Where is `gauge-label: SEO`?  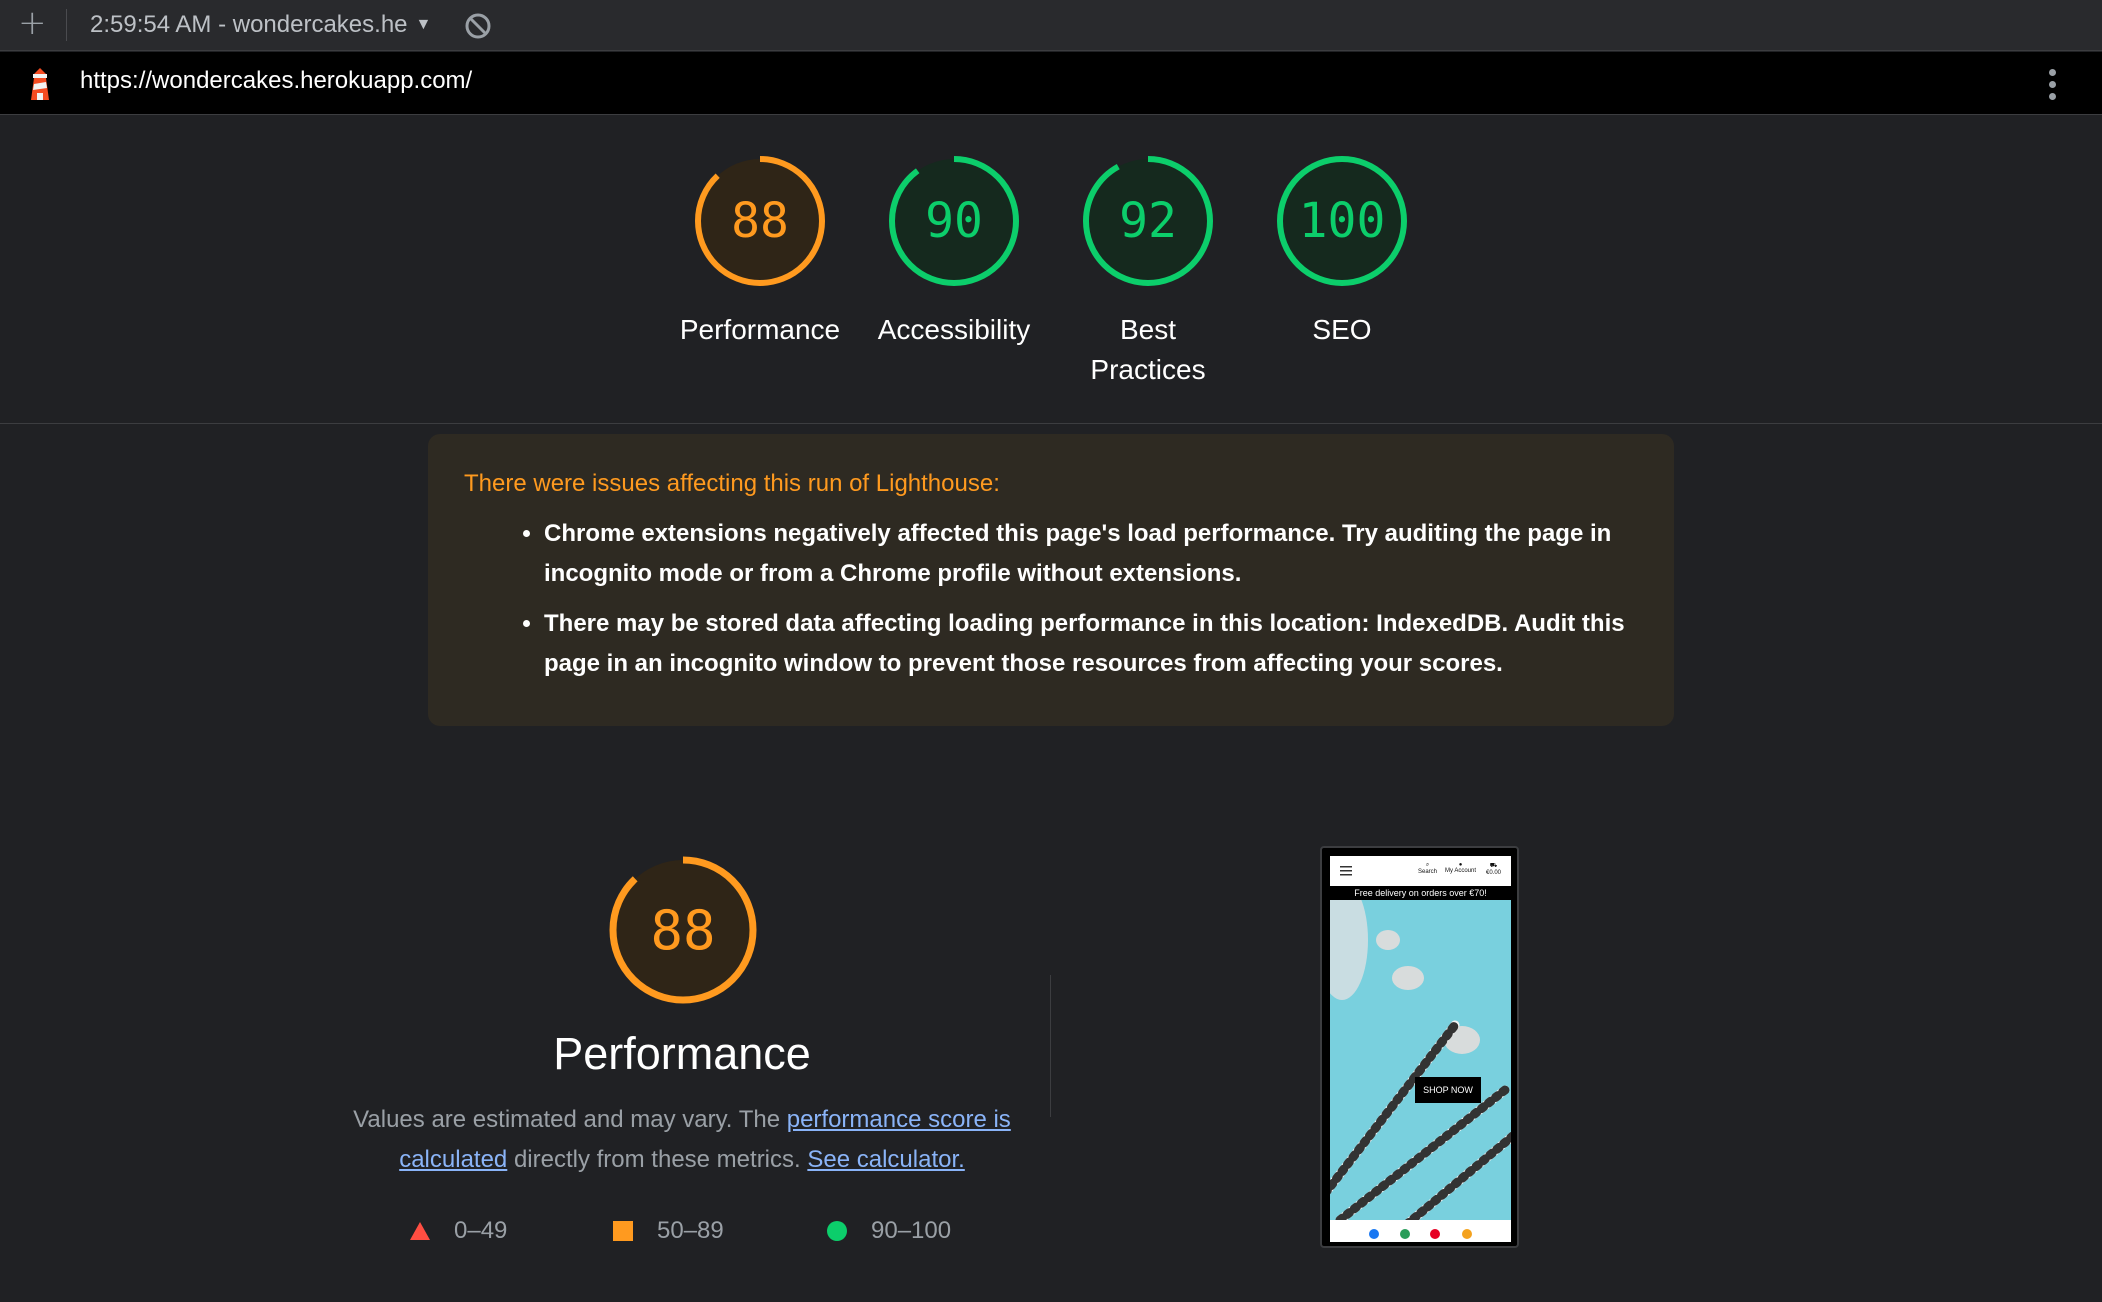
gauge-label: SEO is located at coordinates (1342, 329).